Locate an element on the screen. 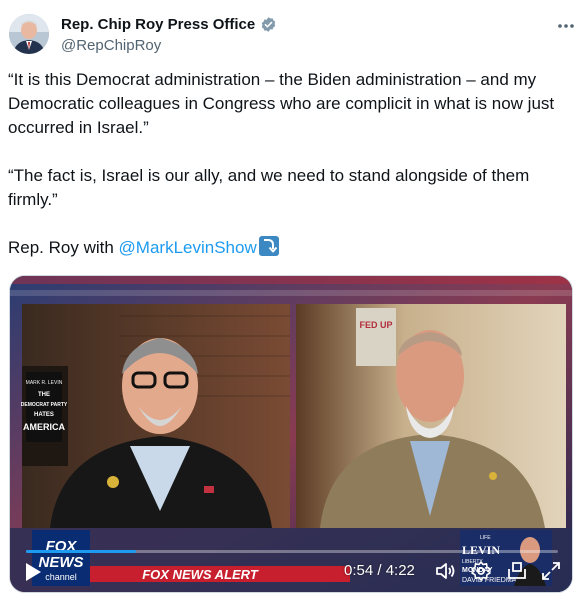 The height and width of the screenshot is (600, 588). picture-in-picture-icon is located at coordinates (517, 571).